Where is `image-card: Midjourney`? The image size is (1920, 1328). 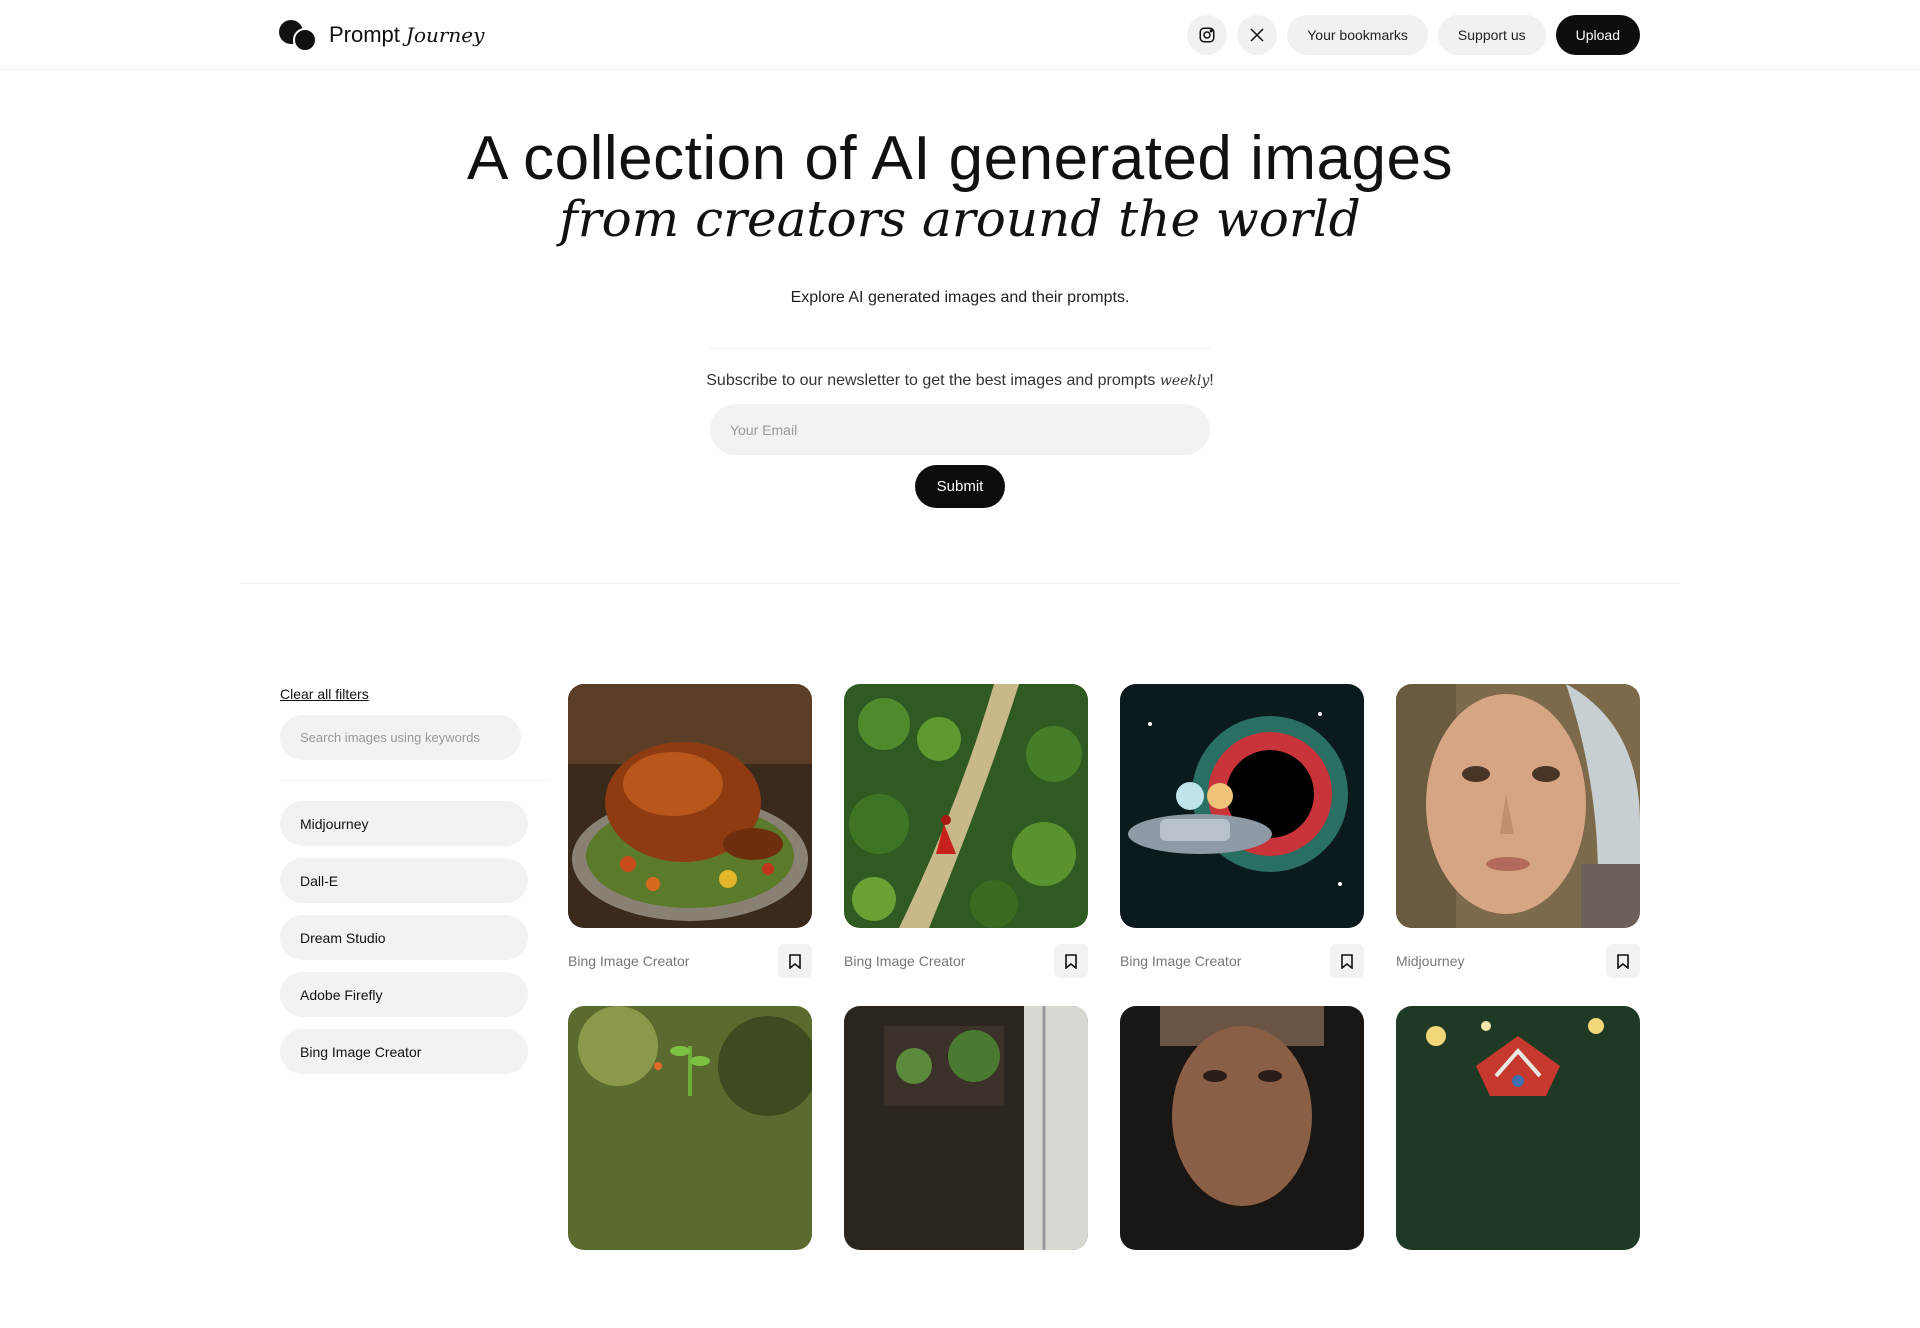
image-card: Midjourney is located at coordinates (1518, 845).